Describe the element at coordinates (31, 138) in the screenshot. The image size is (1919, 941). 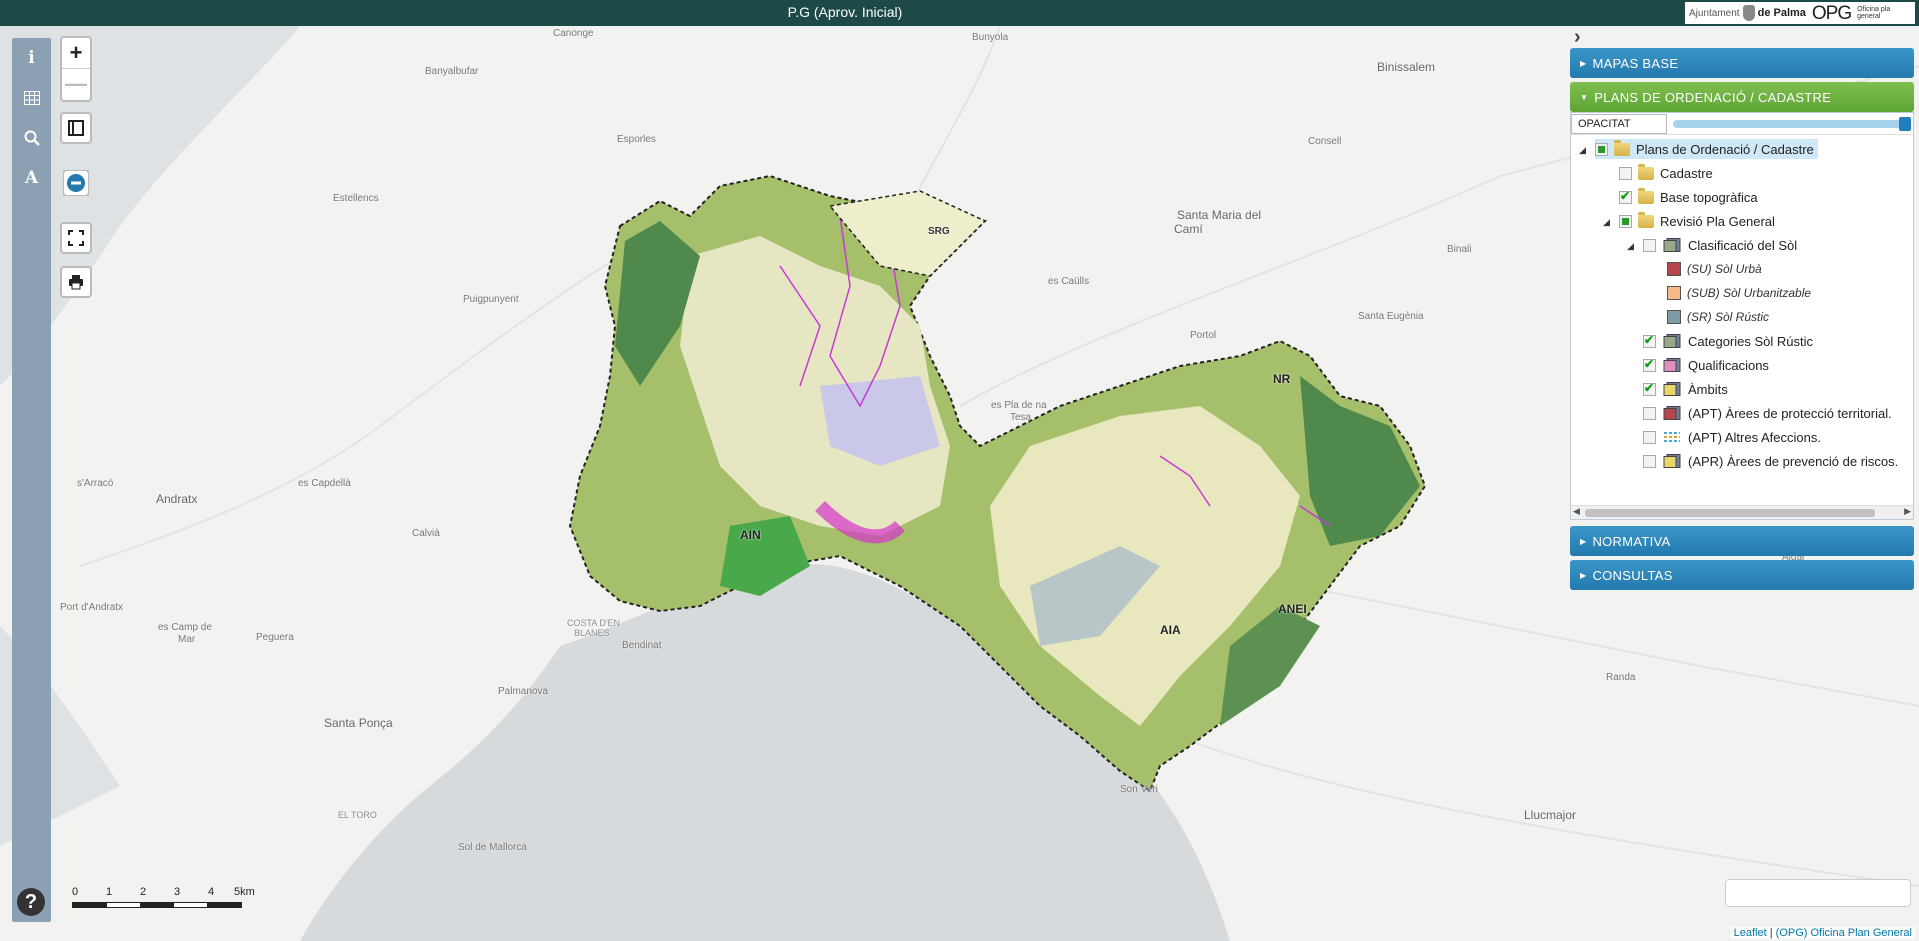
I see `search-button` at that location.